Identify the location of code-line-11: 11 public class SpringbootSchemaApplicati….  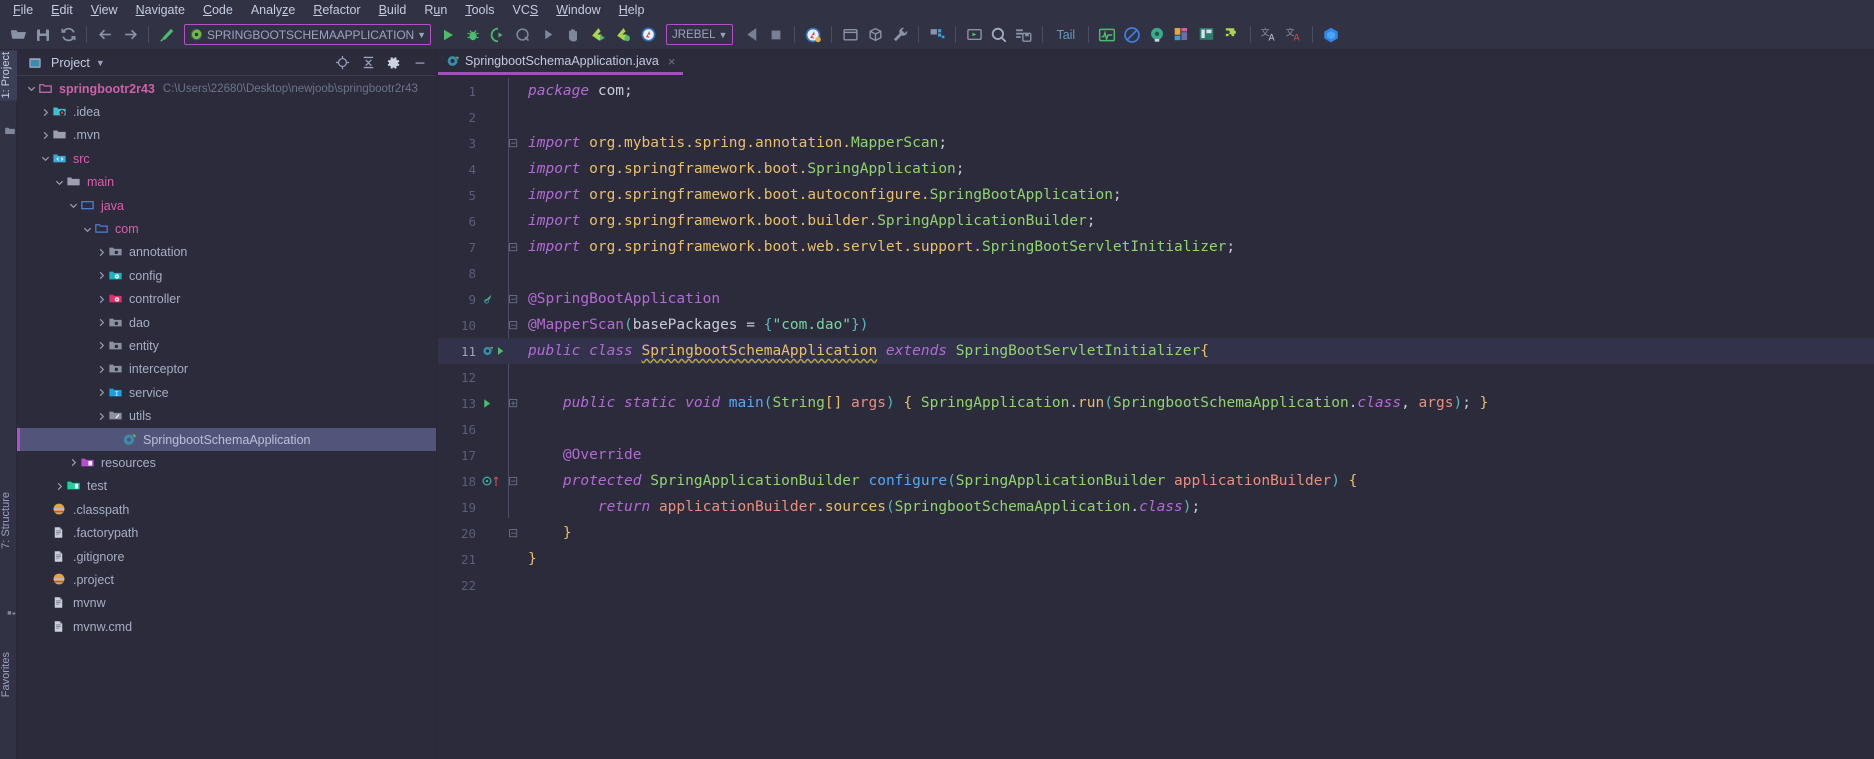
(1156, 351).